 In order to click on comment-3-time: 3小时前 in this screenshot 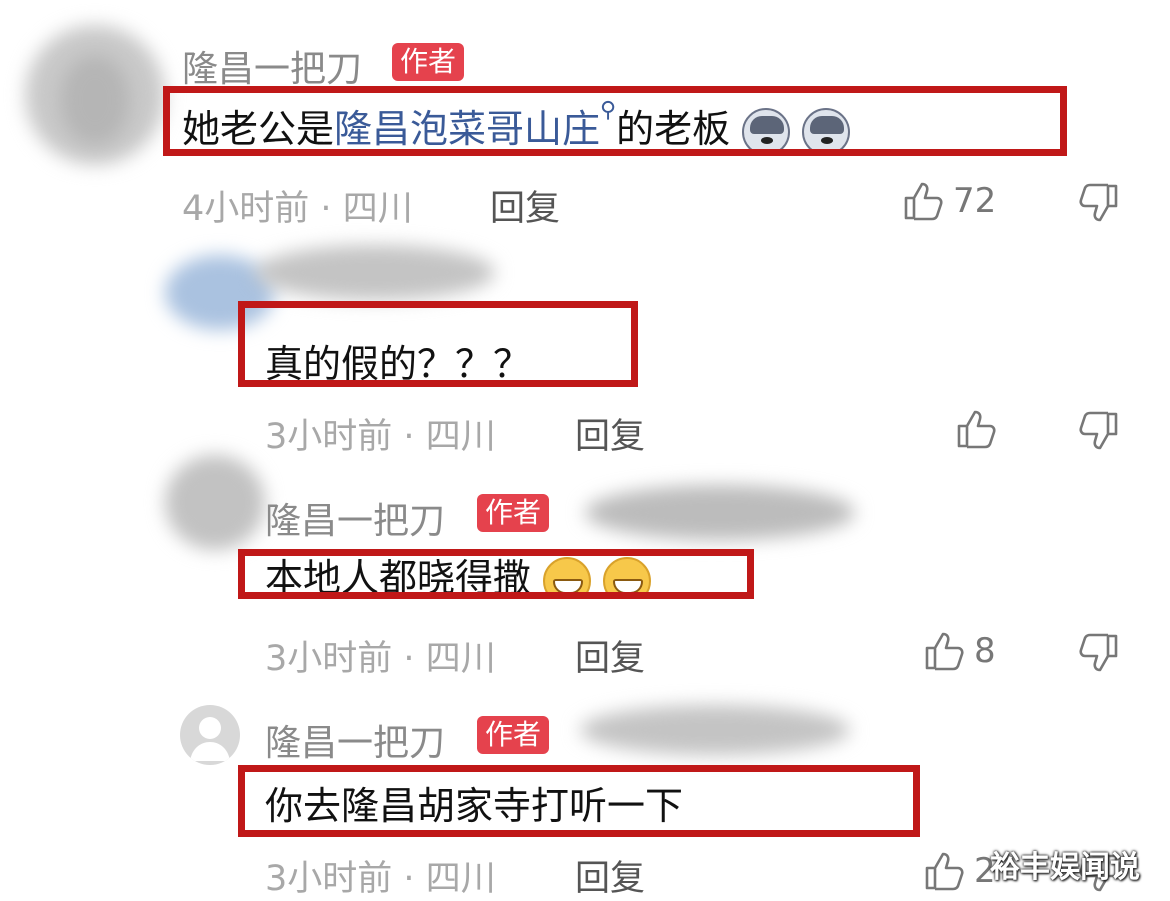, I will do `click(329, 659)`.